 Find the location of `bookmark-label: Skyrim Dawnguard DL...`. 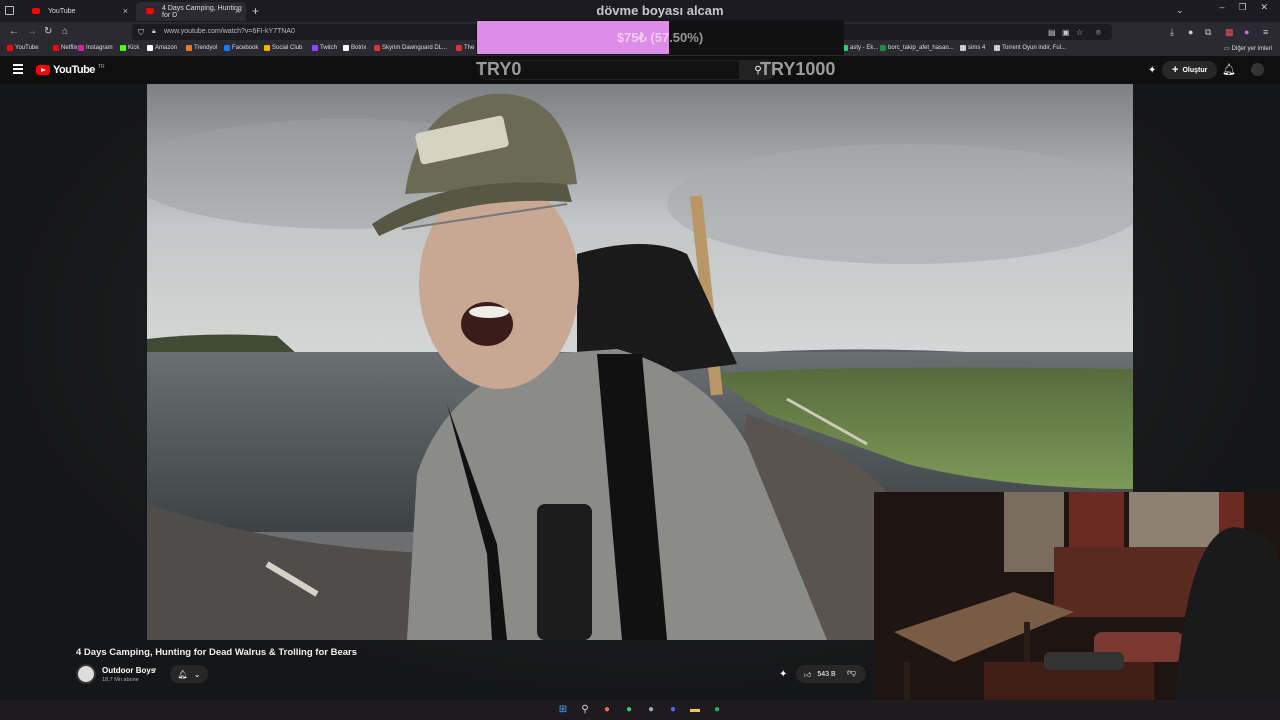

bookmark-label: Skyrim Dawnguard DL... is located at coordinates (415, 48).